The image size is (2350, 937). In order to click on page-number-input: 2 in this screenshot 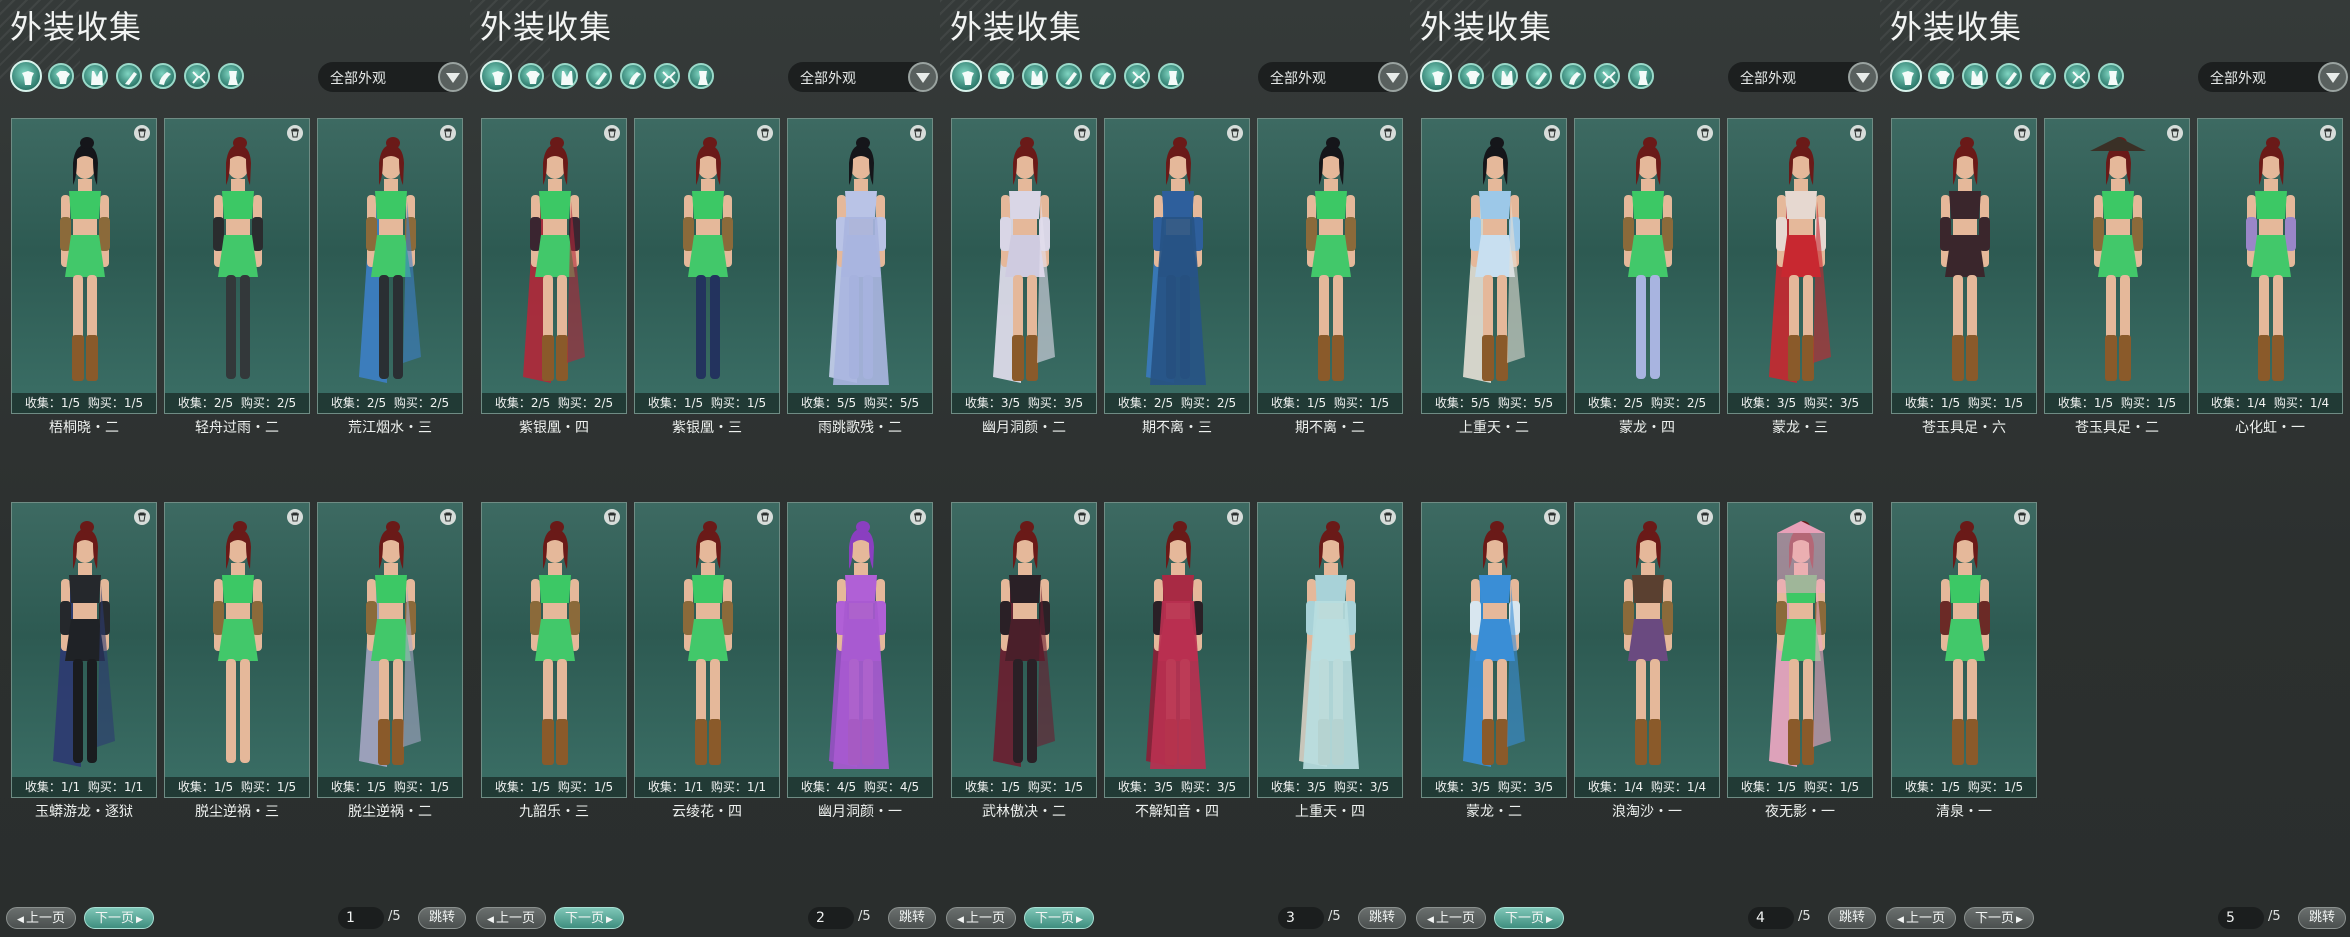, I will do `click(831, 918)`.